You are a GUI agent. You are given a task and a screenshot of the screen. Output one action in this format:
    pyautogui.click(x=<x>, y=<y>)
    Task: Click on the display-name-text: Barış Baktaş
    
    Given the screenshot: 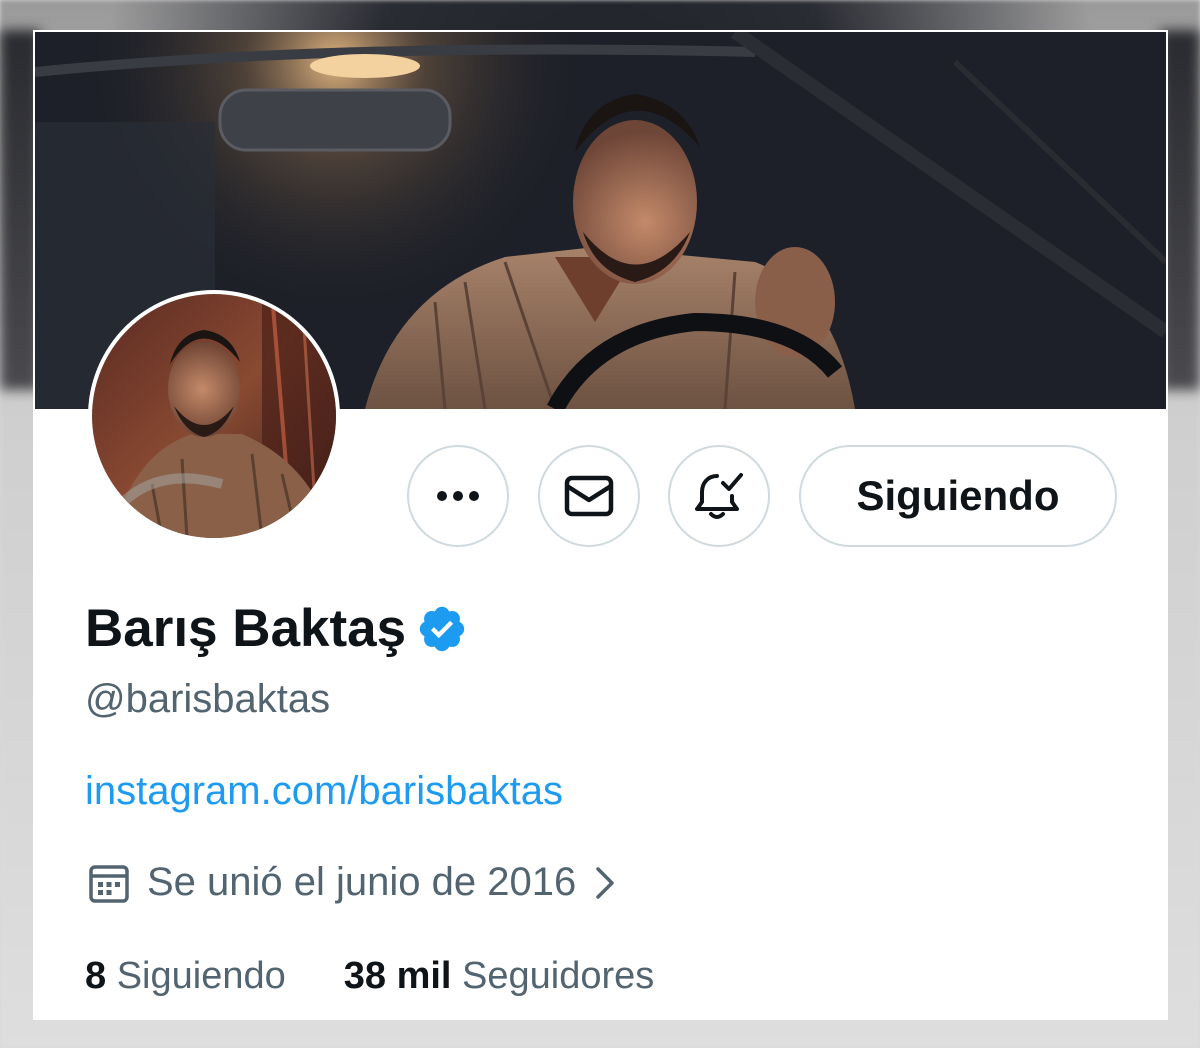 What is the action you would take?
    pyautogui.click(x=246, y=628)
    